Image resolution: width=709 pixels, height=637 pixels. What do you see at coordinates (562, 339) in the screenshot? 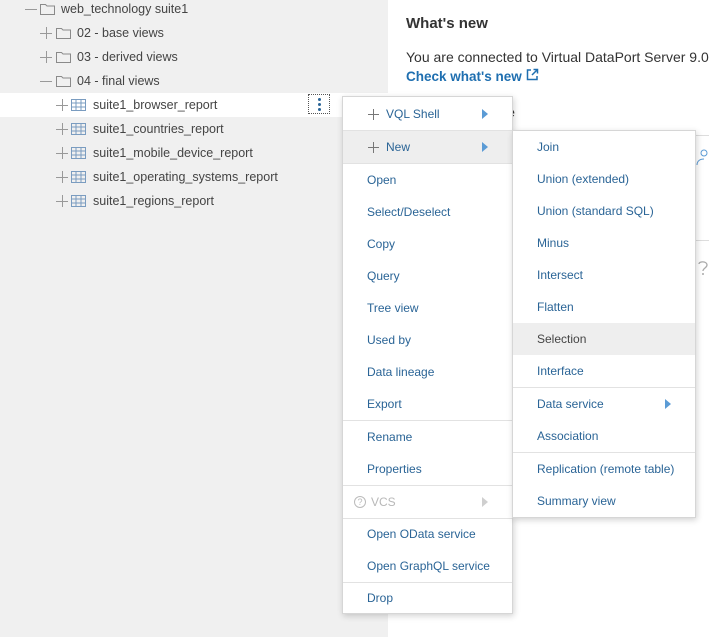
I see `menu-item-label: Selection` at bounding box center [562, 339].